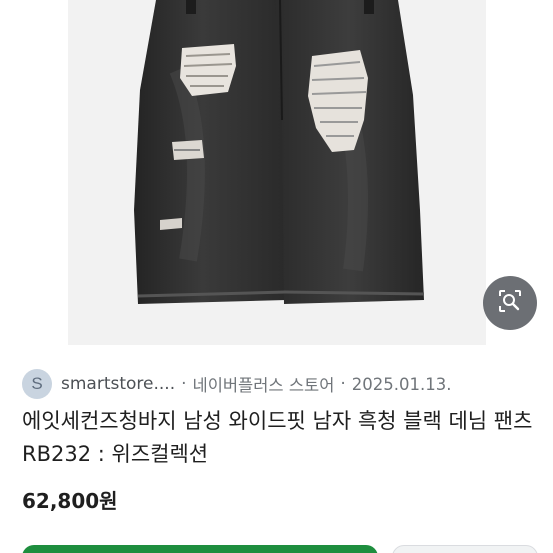 The height and width of the screenshot is (553, 553). What do you see at coordinates (200, 549) in the screenshot?
I see `visit-button` at bounding box center [200, 549].